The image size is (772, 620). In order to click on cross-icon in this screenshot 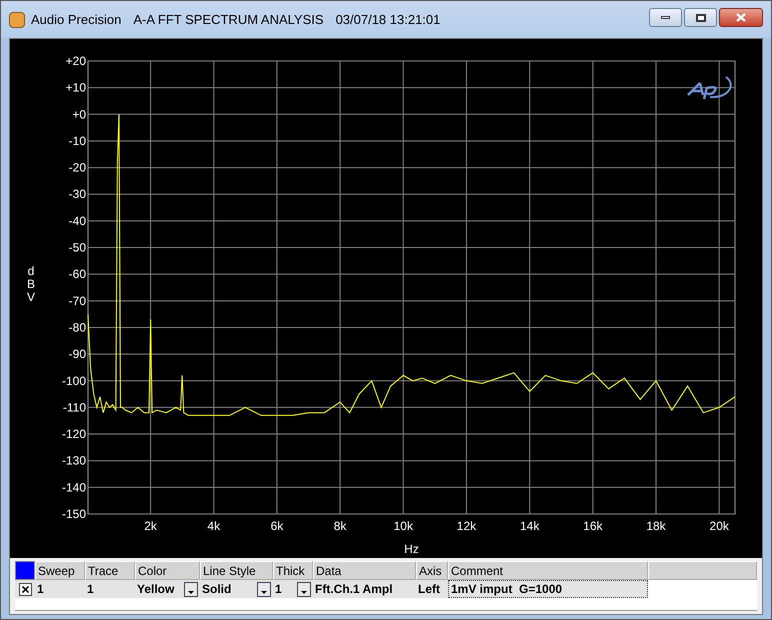, I will do `click(25, 589)`.